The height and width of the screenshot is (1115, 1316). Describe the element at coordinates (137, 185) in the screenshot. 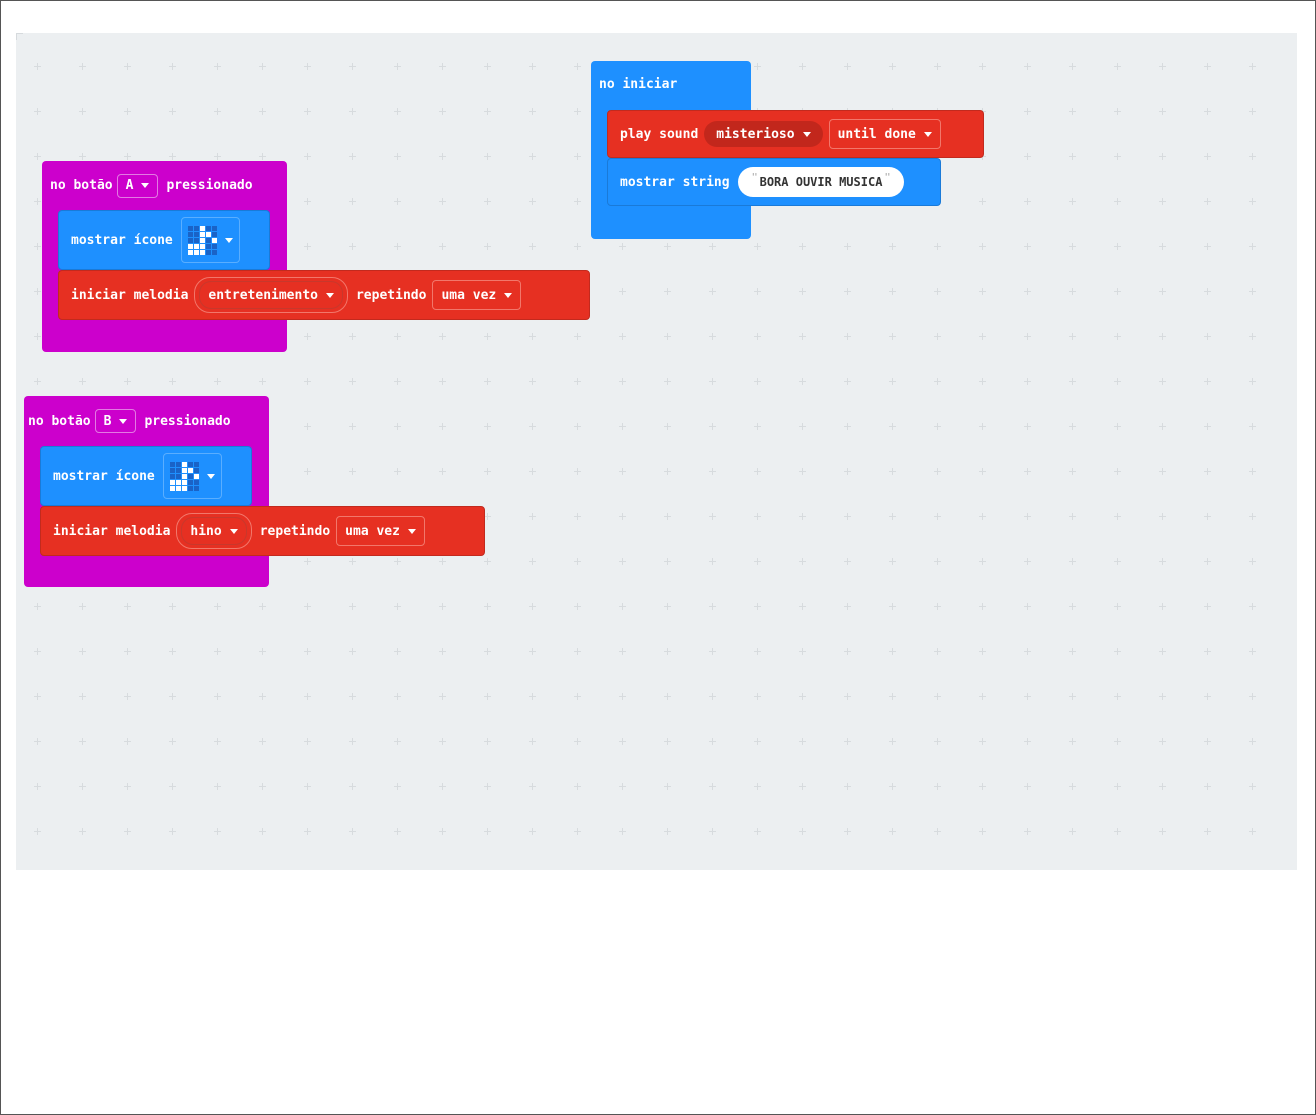

I see `button-a-dropdown: A` at that location.